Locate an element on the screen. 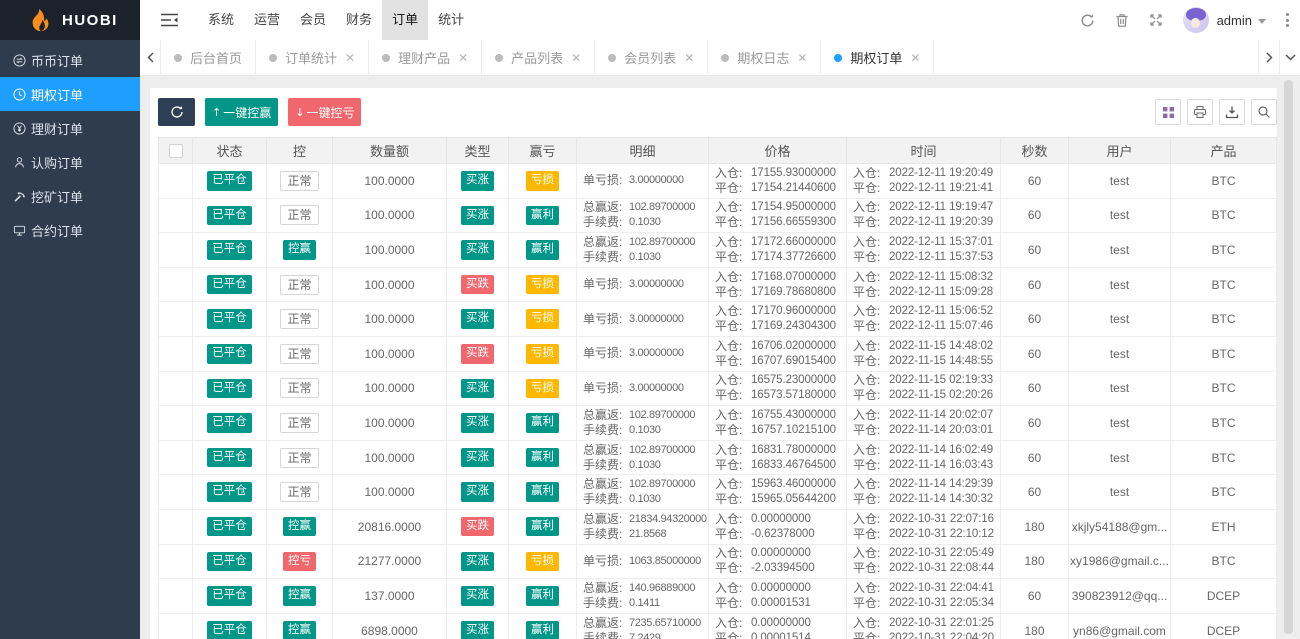  sidebar-item-4: 挖矿订单 is located at coordinates (70, 196).